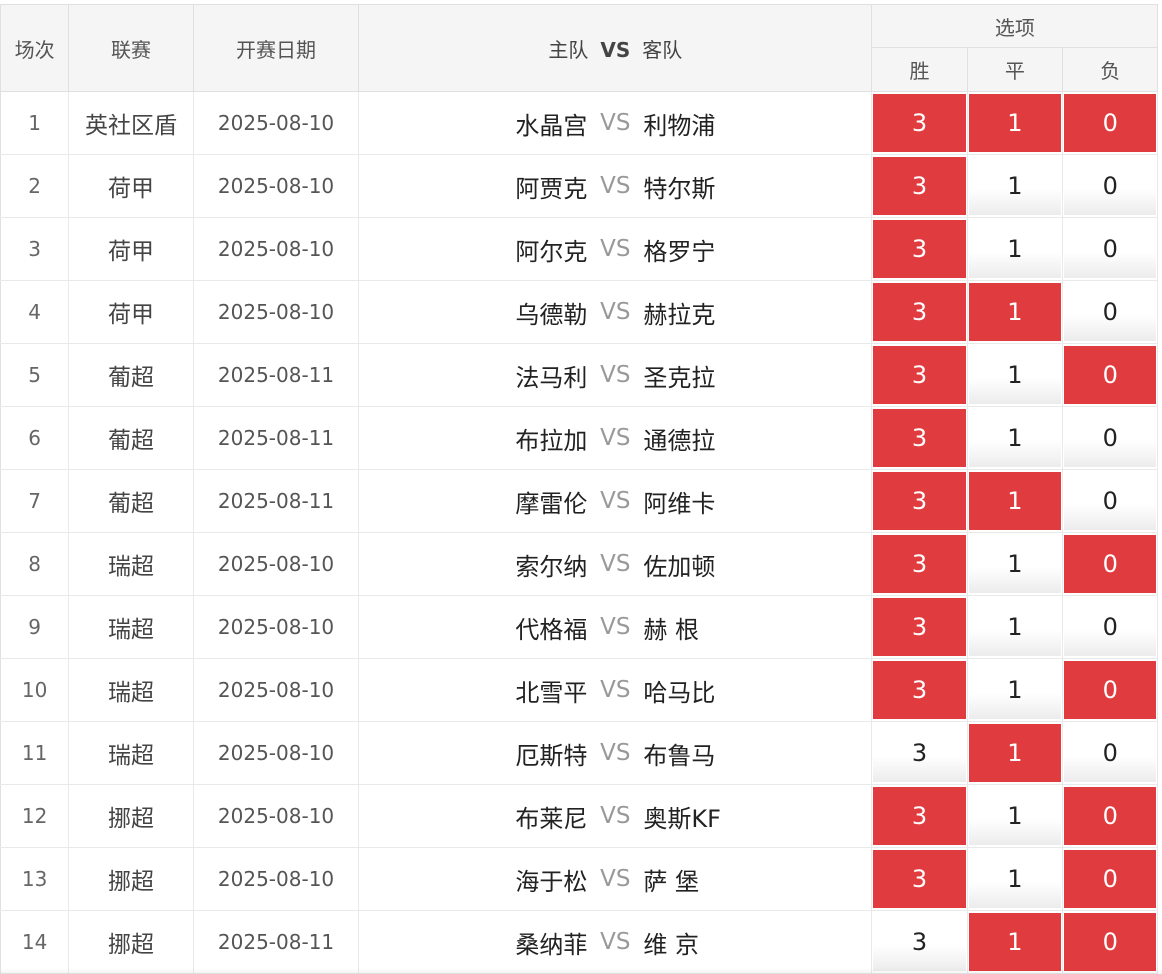 The width and height of the screenshot is (1162, 974). What do you see at coordinates (131, 438) in the screenshot?
I see `league-name: 葡超` at bounding box center [131, 438].